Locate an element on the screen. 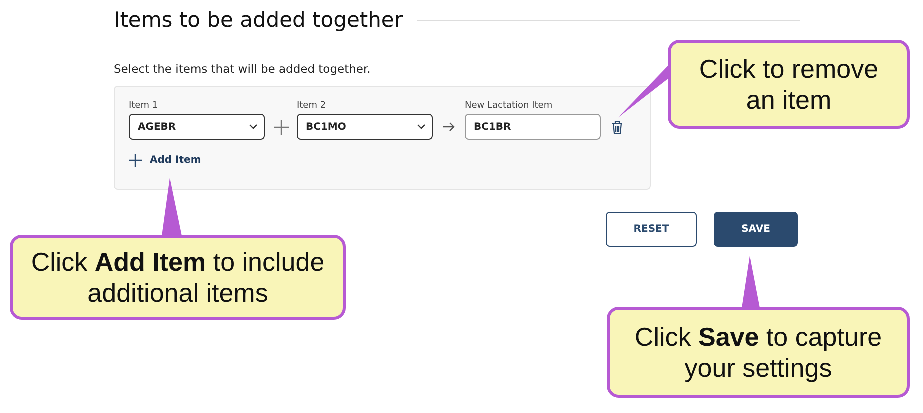 The image size is (923, 413). section-description: Select the items that will be added together. is located at coordinates (242, 69).